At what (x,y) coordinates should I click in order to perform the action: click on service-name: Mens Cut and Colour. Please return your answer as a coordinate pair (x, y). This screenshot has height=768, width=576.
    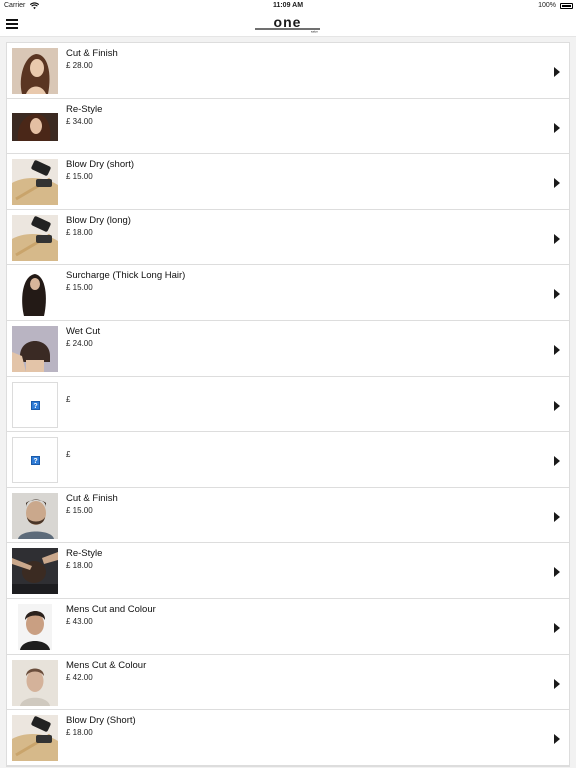
    Looking at the image, I should click on (111, 609).